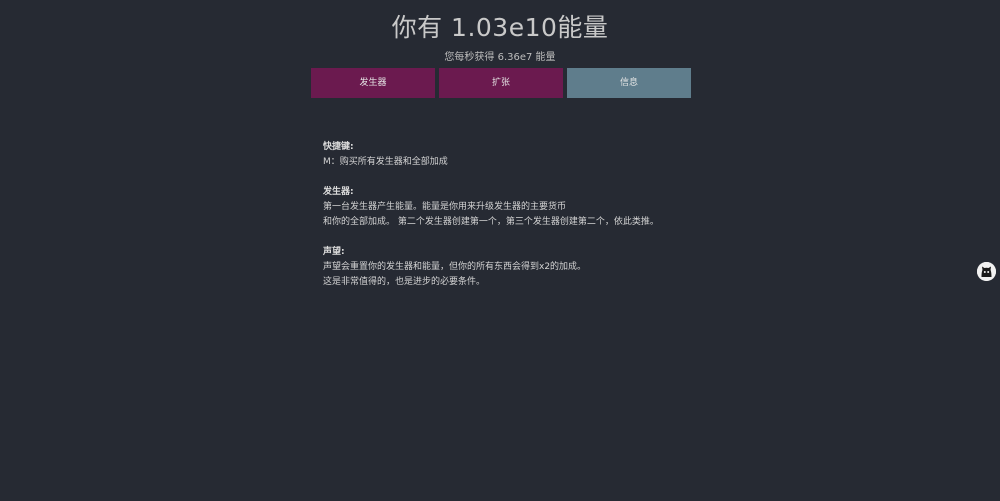 The width and height of the screenshot is (1000, 501). What do you see at coordinates (385, 162) in the screenshot?
I see `shortcuts-line: M：购买所有发生器和全部加成` at bounding box center [385, 162].